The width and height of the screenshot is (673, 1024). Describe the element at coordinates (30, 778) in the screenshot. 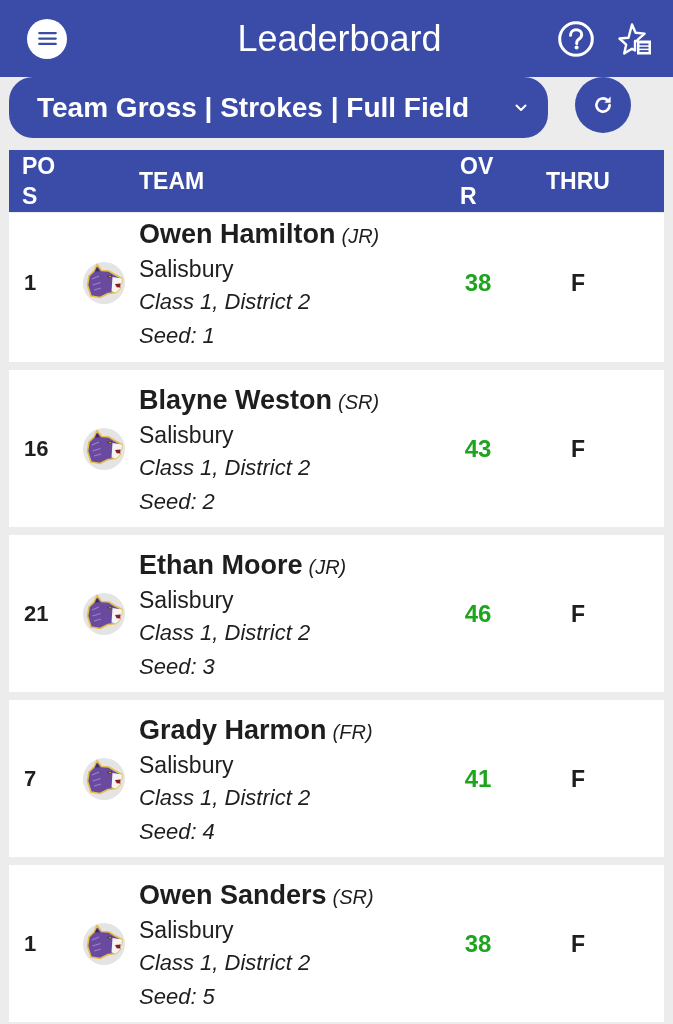

I see `position-text: 7` at that location.